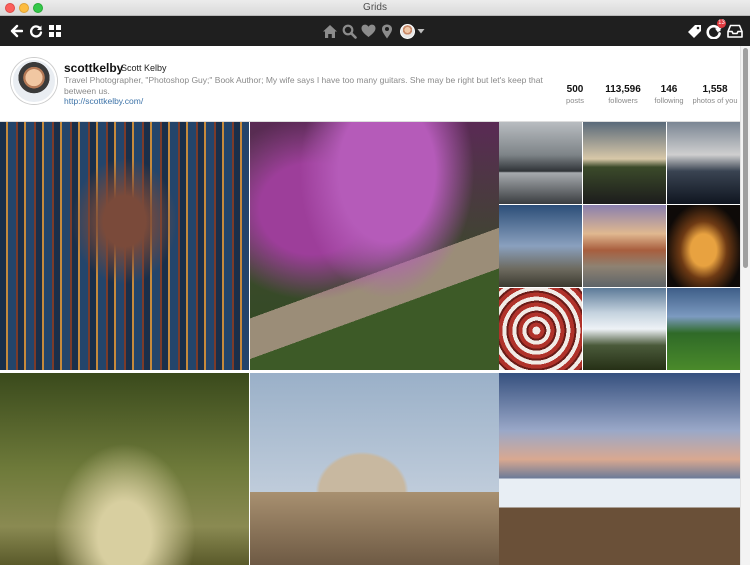  I want to click on stat-following: 146 following, so click(669, 94).